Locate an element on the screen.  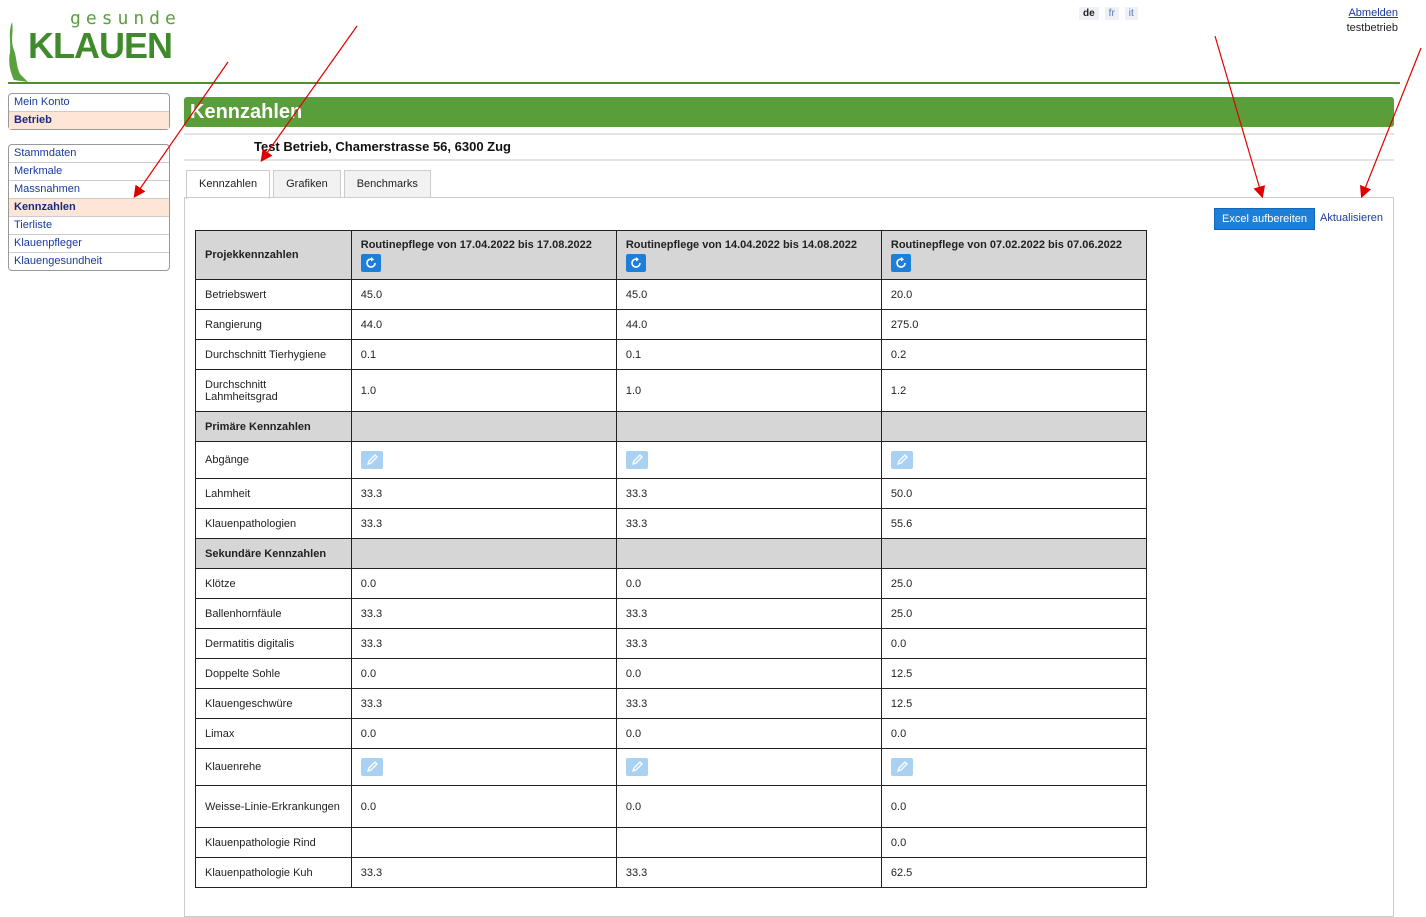
user-area: Abmelden testbetrieb is located at coordinates (1372, 21).